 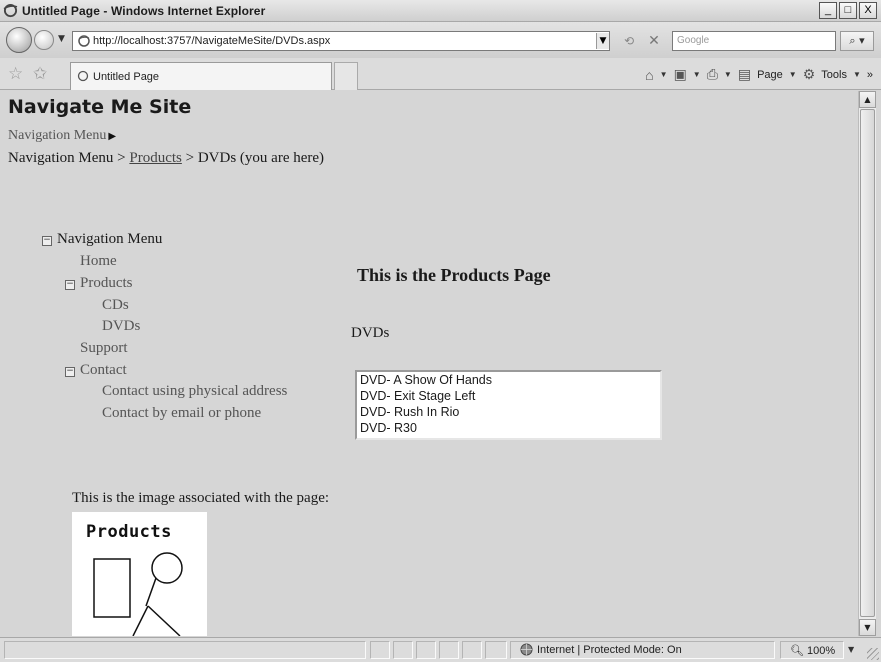 What do you see at coordinates (83, 76) in the screenshot?
I see `tab-page-icon` at bounding box center [83, 76].